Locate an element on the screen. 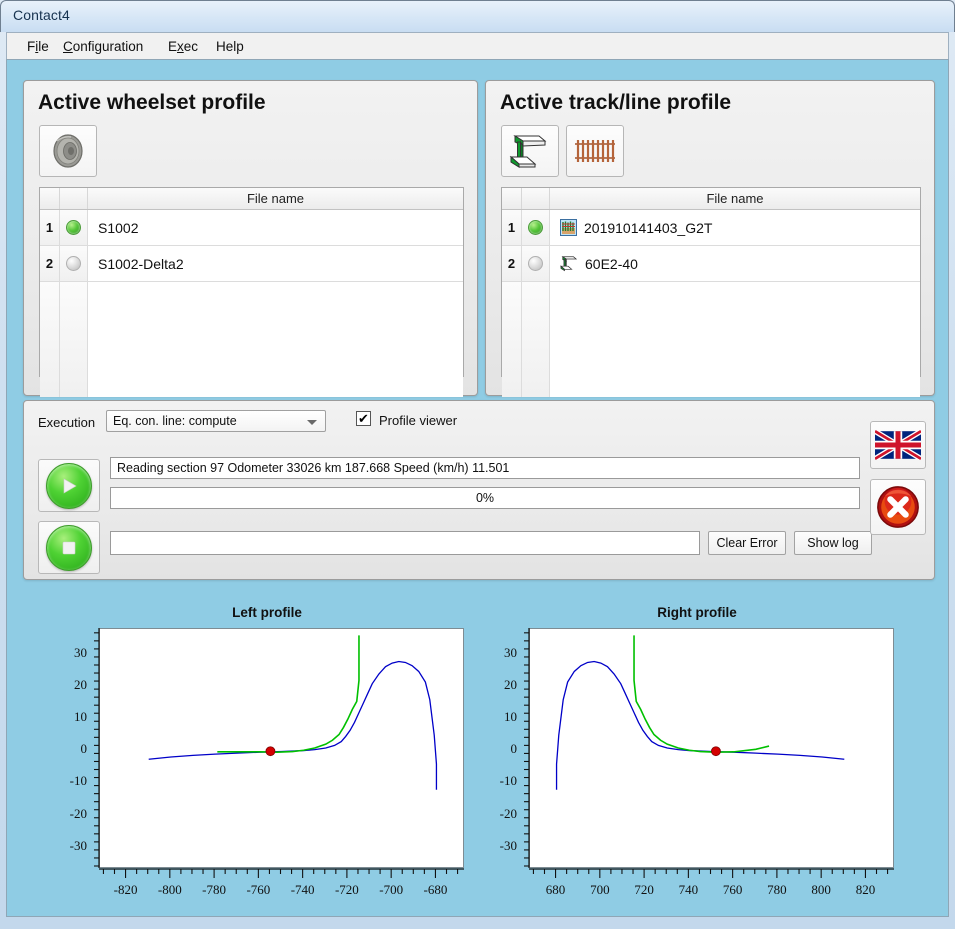 The height and width of the screenshot is (929, 955). profile-viewer-checkbox: ✔ is located at coordinates (363, 418).